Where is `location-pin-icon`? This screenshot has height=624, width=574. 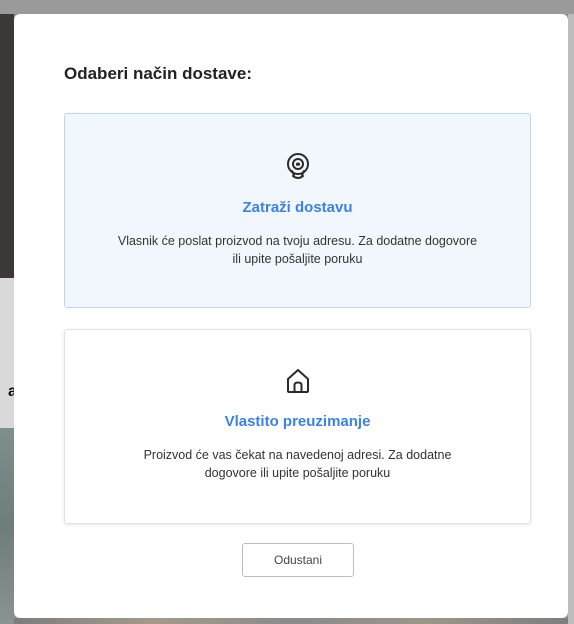
location-pin-icon is located at coordinates (297, 166).